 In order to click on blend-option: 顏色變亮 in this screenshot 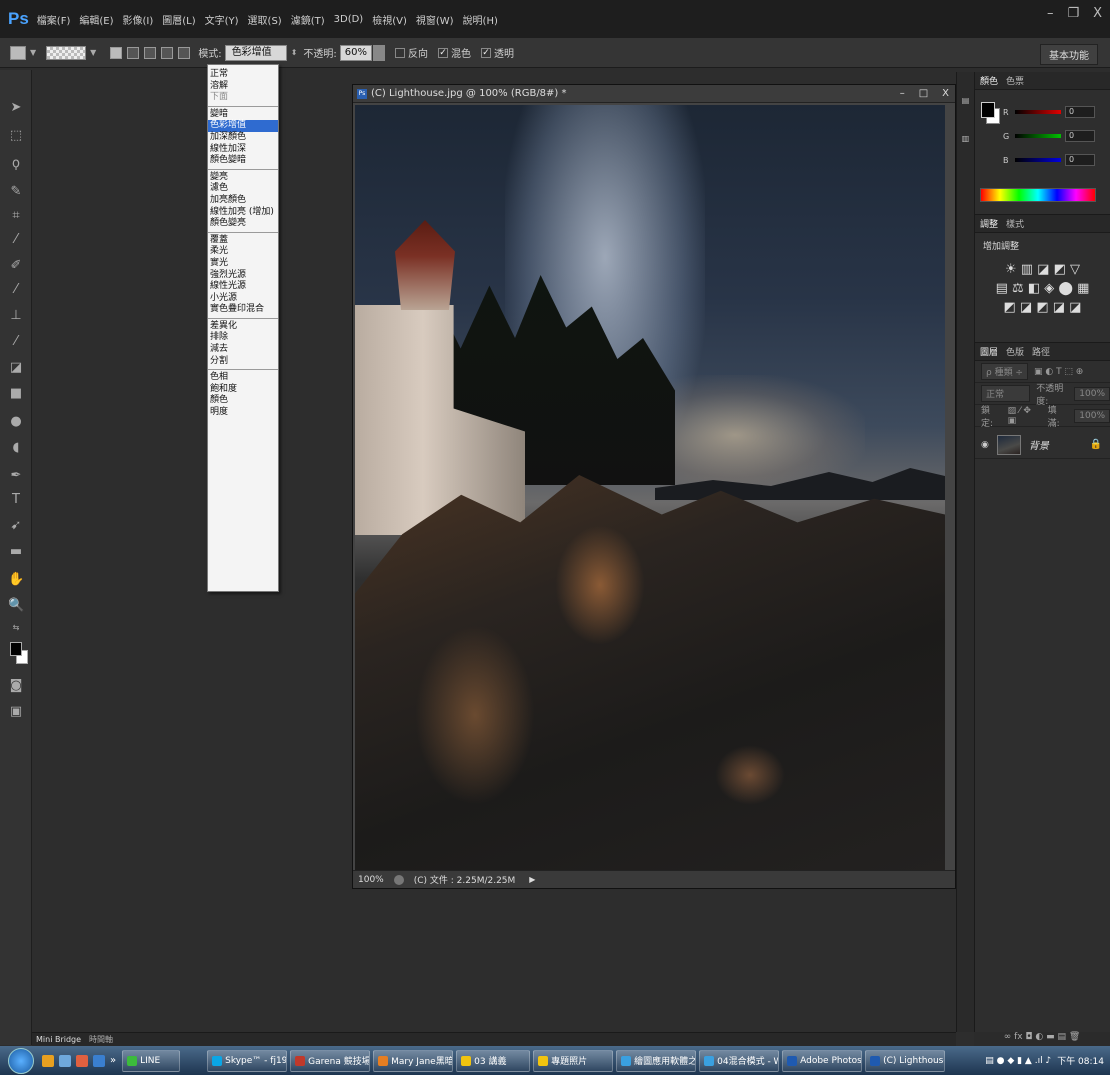, I will do `click(243, 224)`.